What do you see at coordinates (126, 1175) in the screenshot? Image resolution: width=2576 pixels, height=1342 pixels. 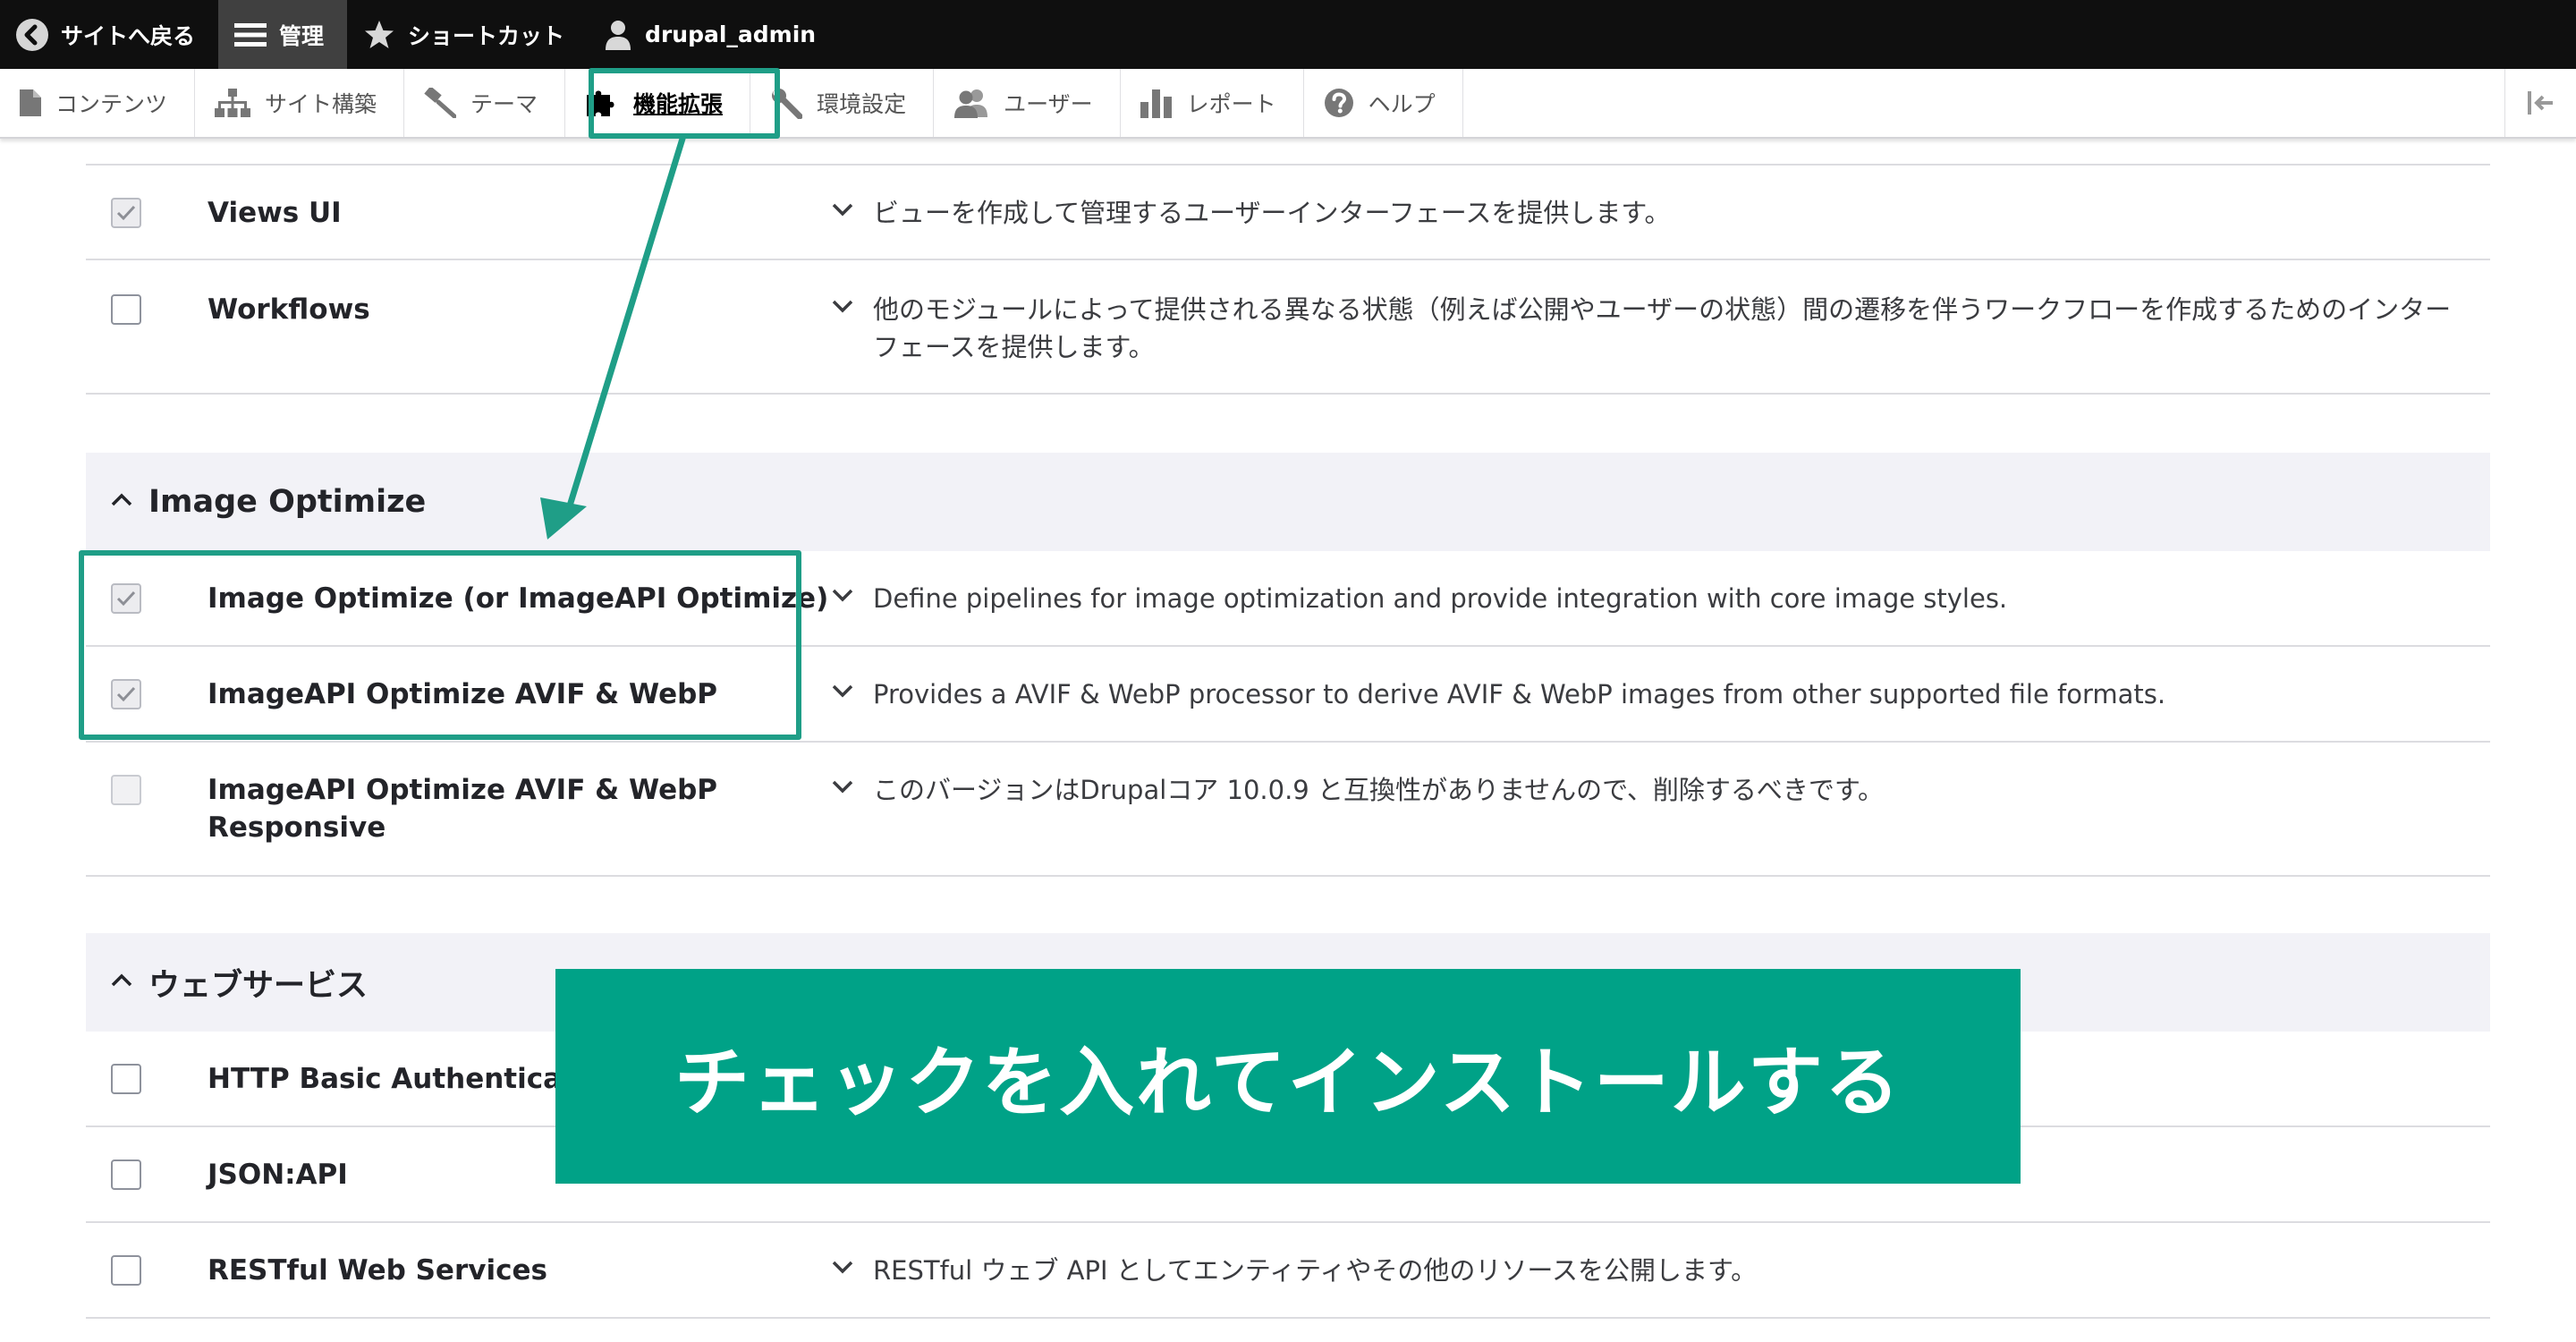 I see `module-checkbox-jsonapi` at bounding box center [126, 1175].